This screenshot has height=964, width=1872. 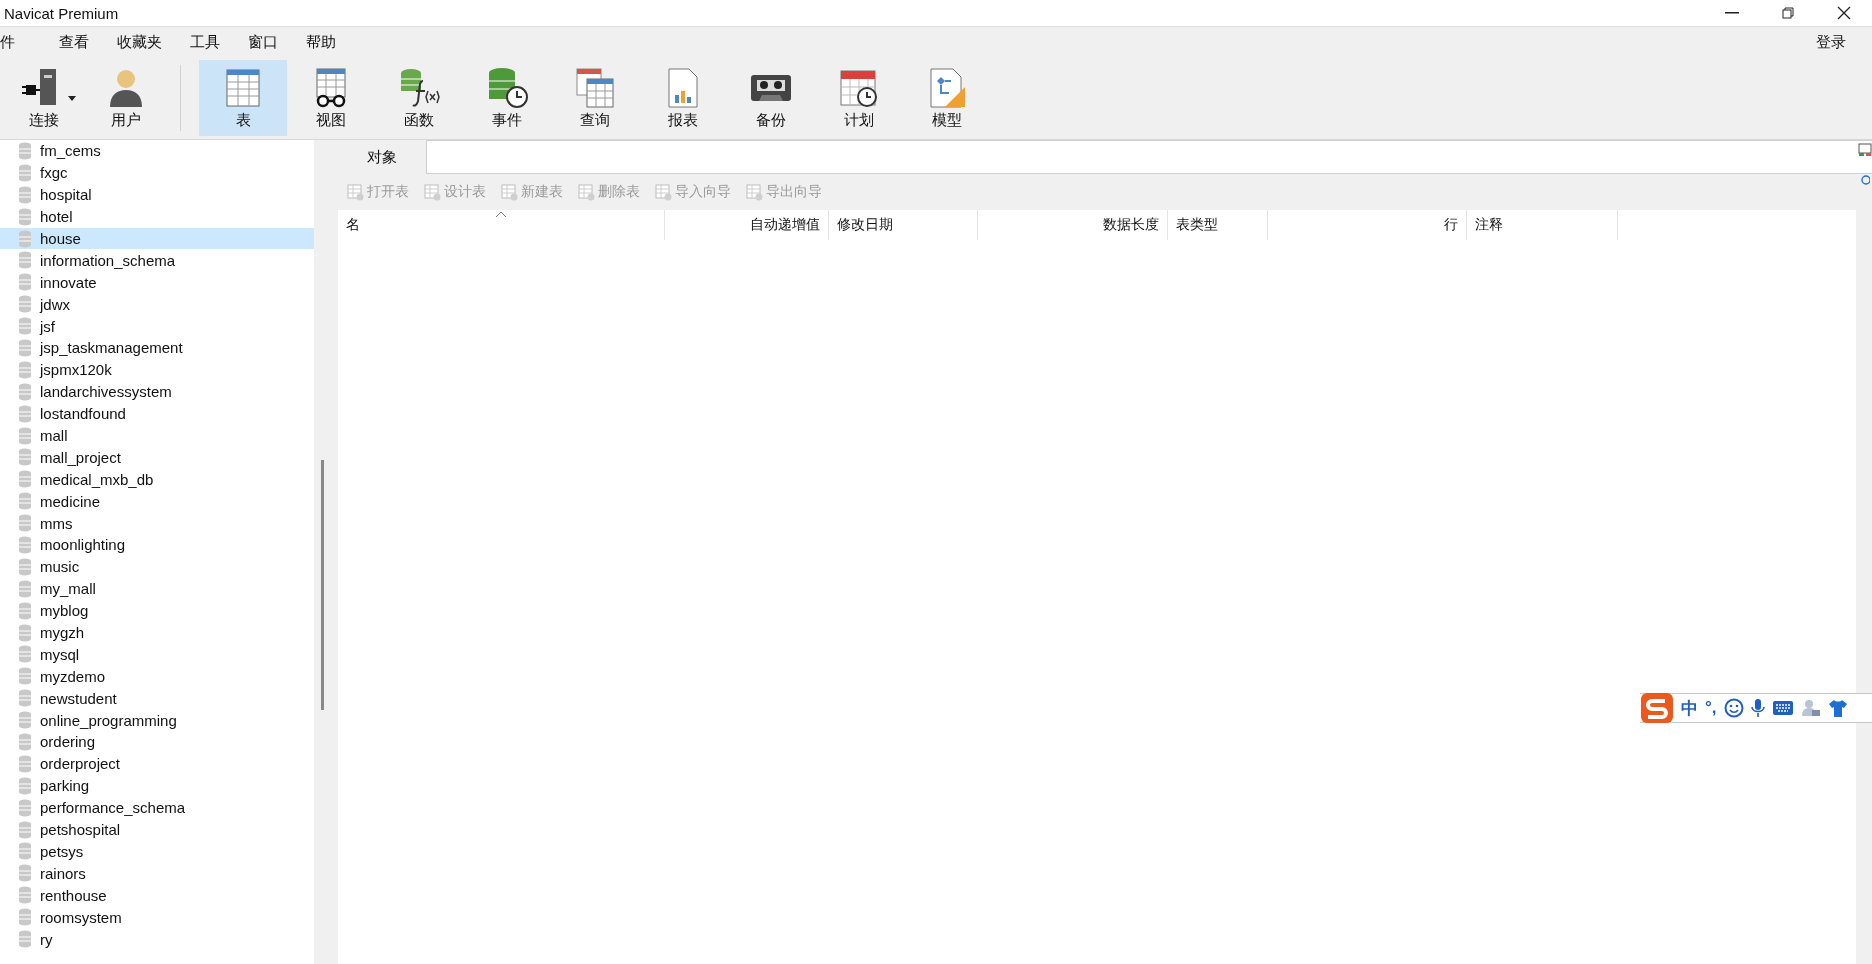 I want to click on database-item: mysql, so click(x=157, y=654).